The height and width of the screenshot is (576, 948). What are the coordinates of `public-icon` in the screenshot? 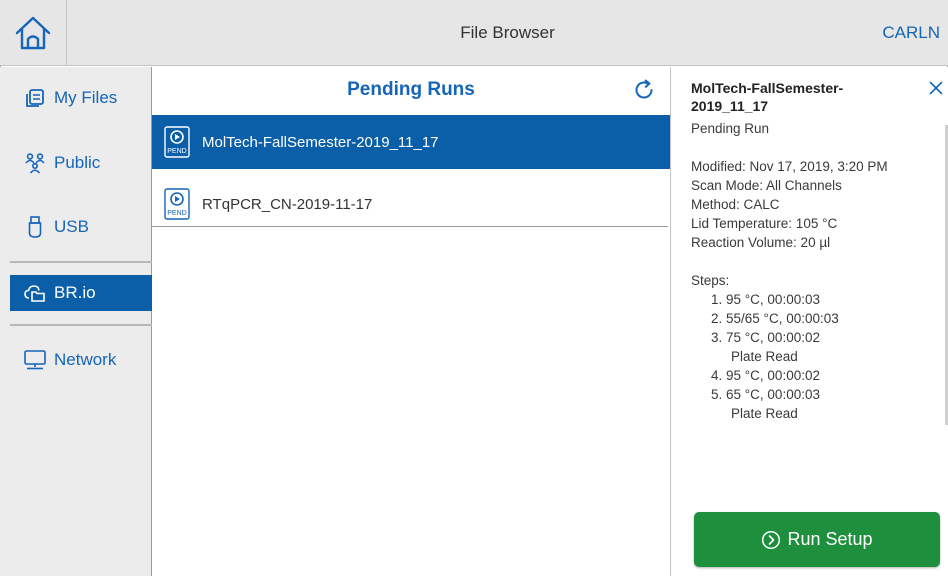 It's located at (35, 163).